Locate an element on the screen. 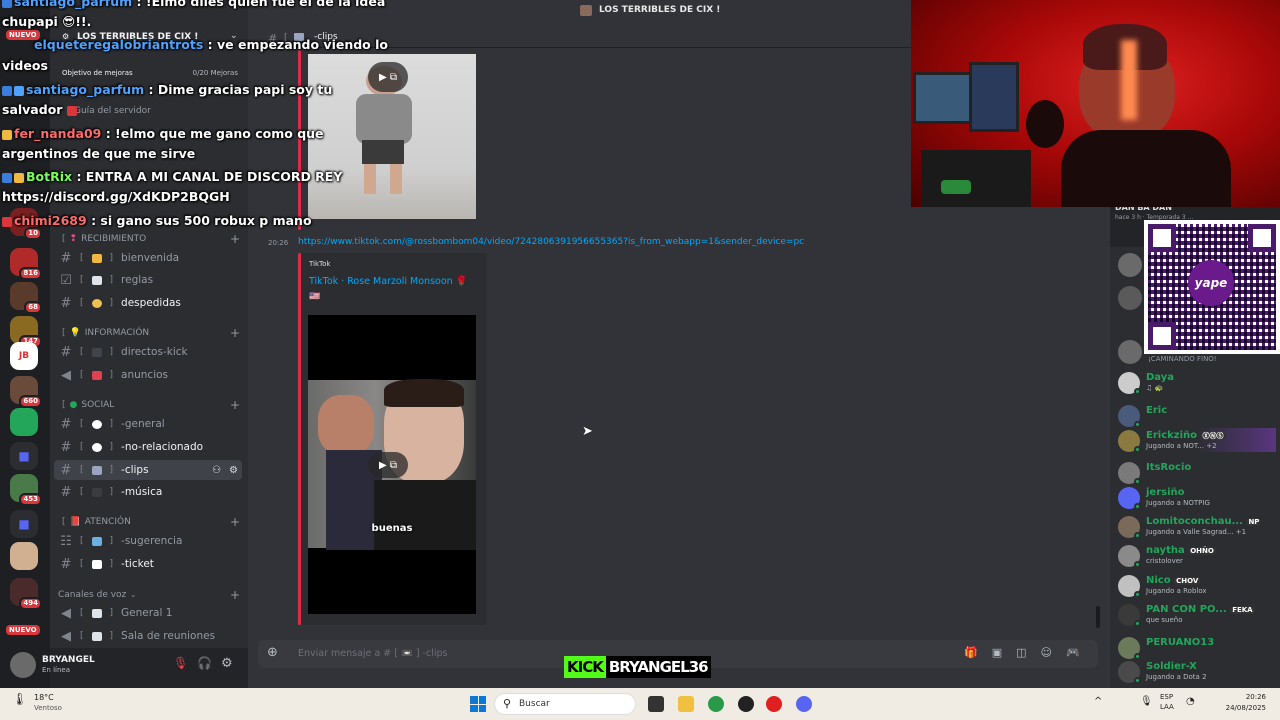 The height and width of the screenshot is (720, 1280). channel-reglas: ☑[] reglas is located at coordinates (148, 280).